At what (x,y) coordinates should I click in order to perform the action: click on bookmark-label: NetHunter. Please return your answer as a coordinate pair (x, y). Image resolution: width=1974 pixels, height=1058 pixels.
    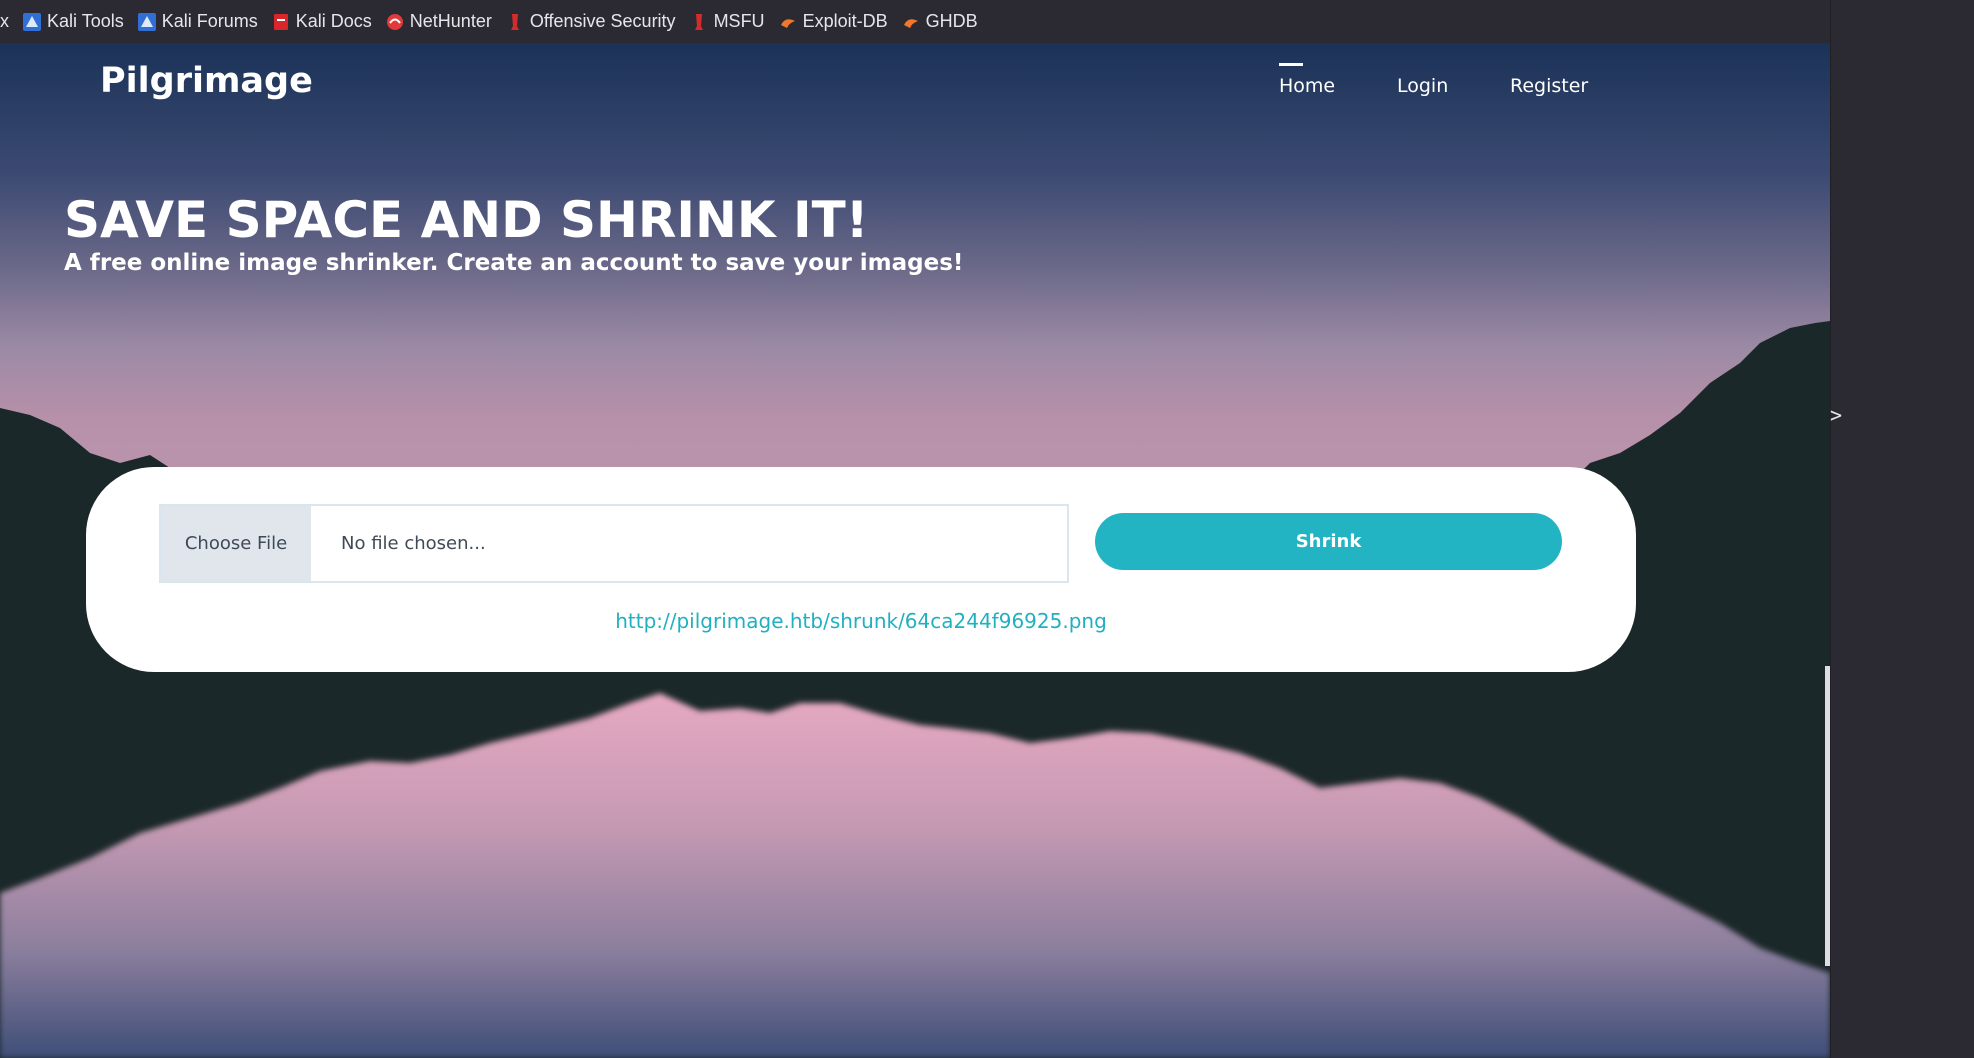
    Looking at the image, I should click on (450, 21).